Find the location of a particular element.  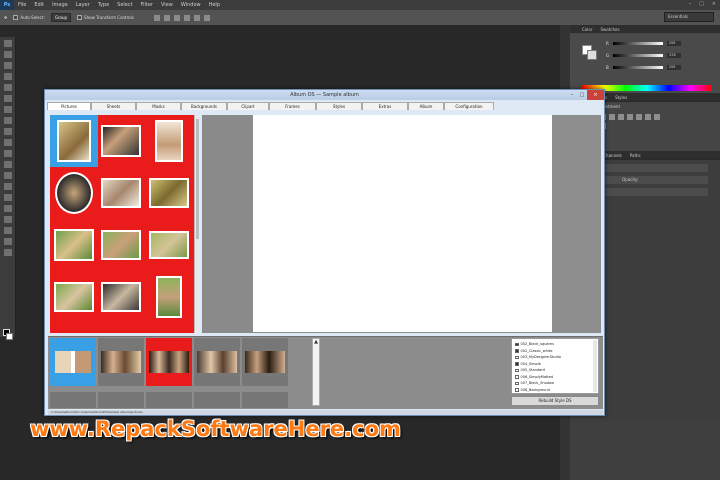

tab-clipart: Clipart is located at coordinates (248, 106).